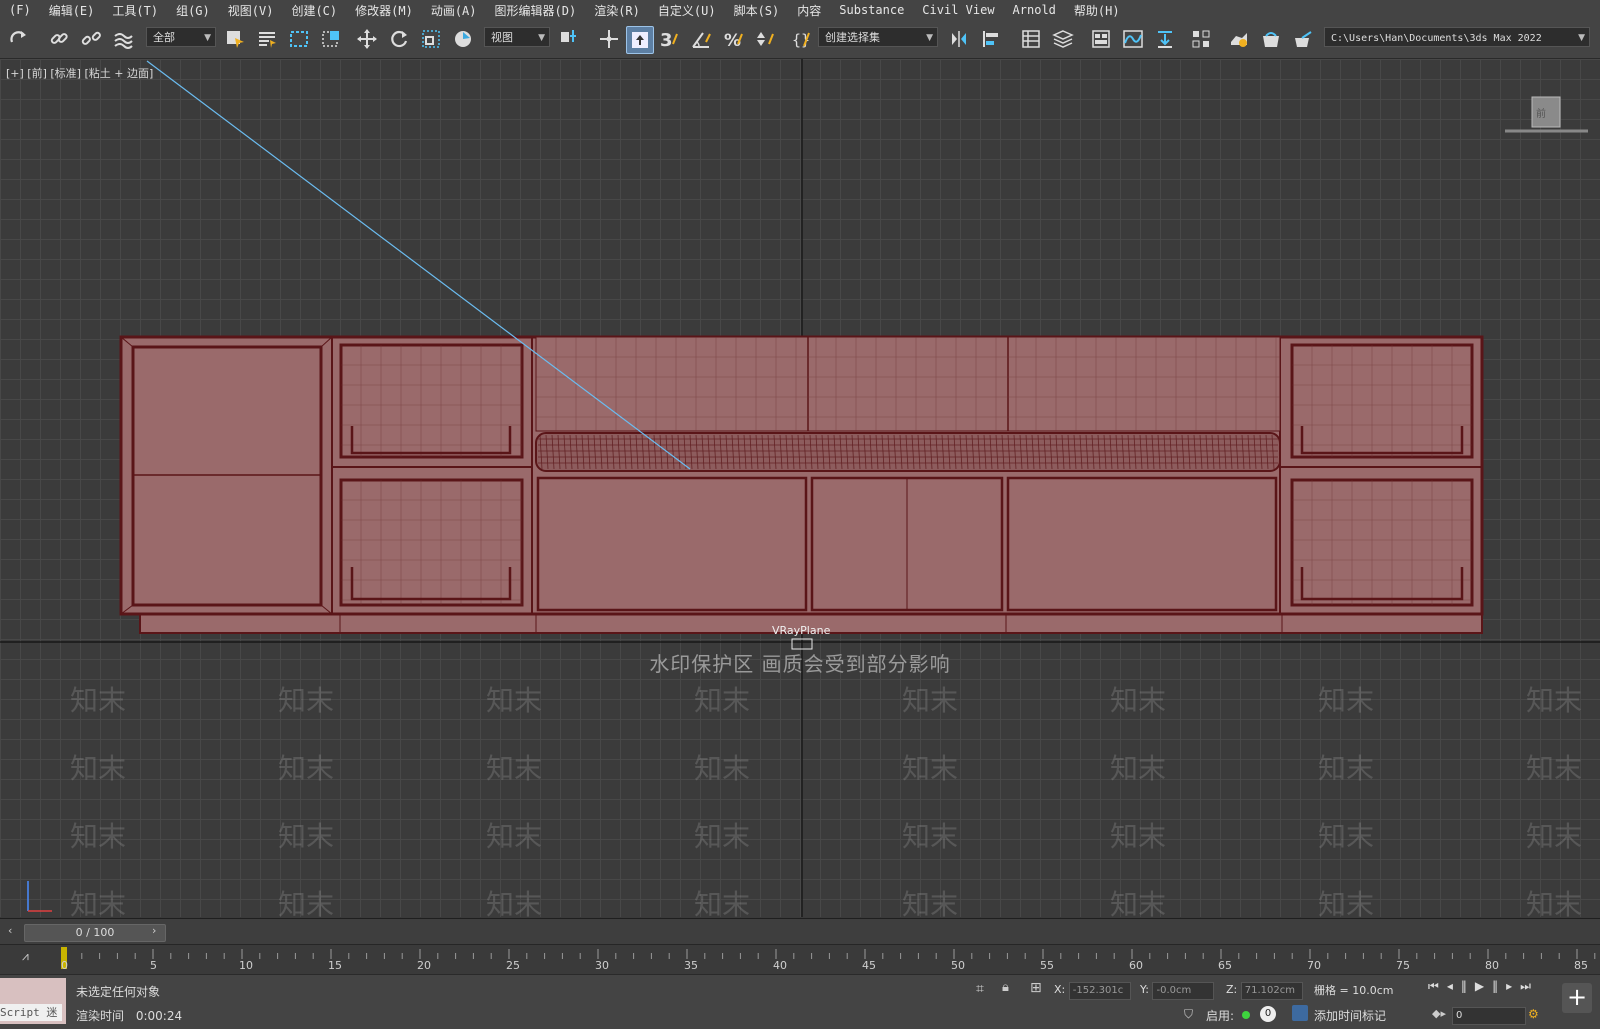 This screenshot has height=1029, width=1600. Describe the element at coordinates (399, 39) in the screenshot. I see `rotate-icon` at that location.